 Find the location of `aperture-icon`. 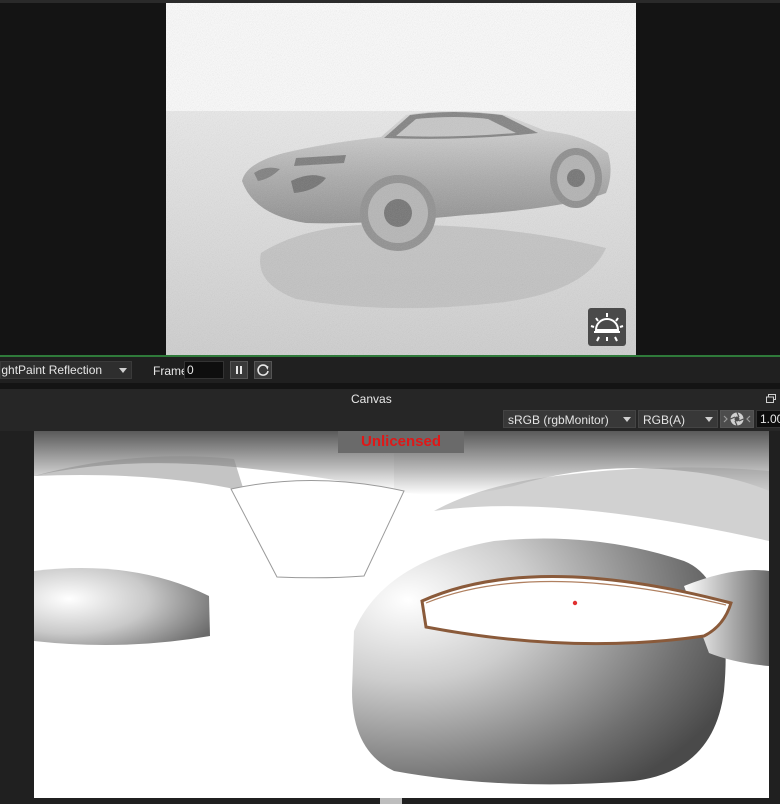

aperture-icon is located at coordinates (737, 419).